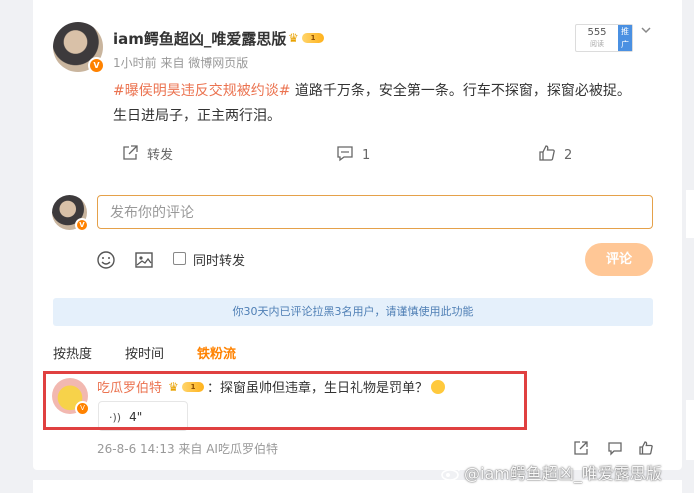 This screenshot has height=493, width=694. What do you see at coordinates (646, 30) in the screenshot?
I see `chevron-down-icon` at bounding box center [646, 30].